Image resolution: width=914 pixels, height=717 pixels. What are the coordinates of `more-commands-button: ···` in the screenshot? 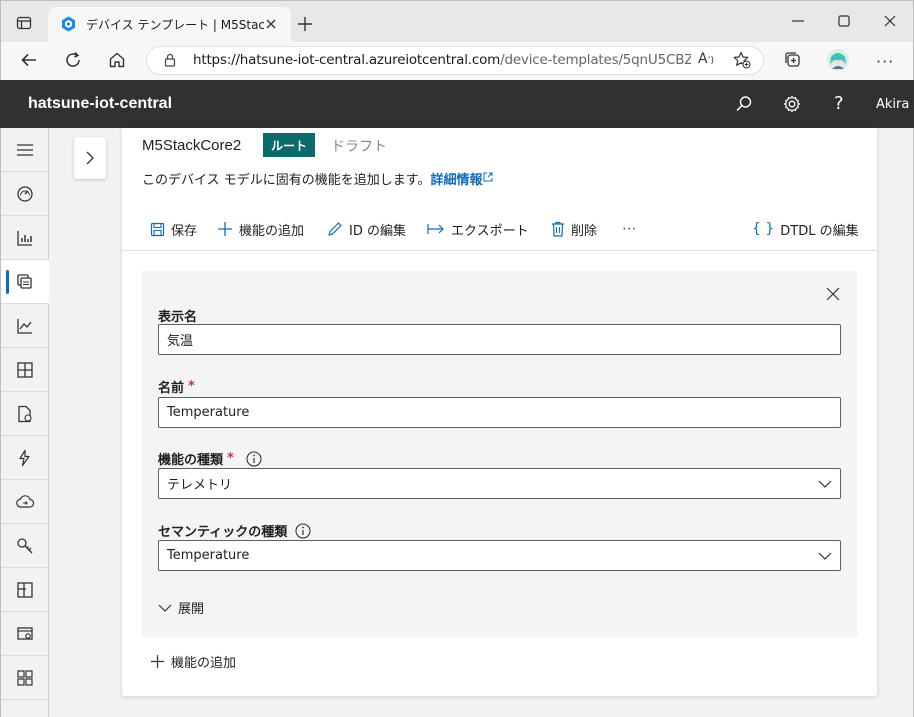 It's located at (629, 229).